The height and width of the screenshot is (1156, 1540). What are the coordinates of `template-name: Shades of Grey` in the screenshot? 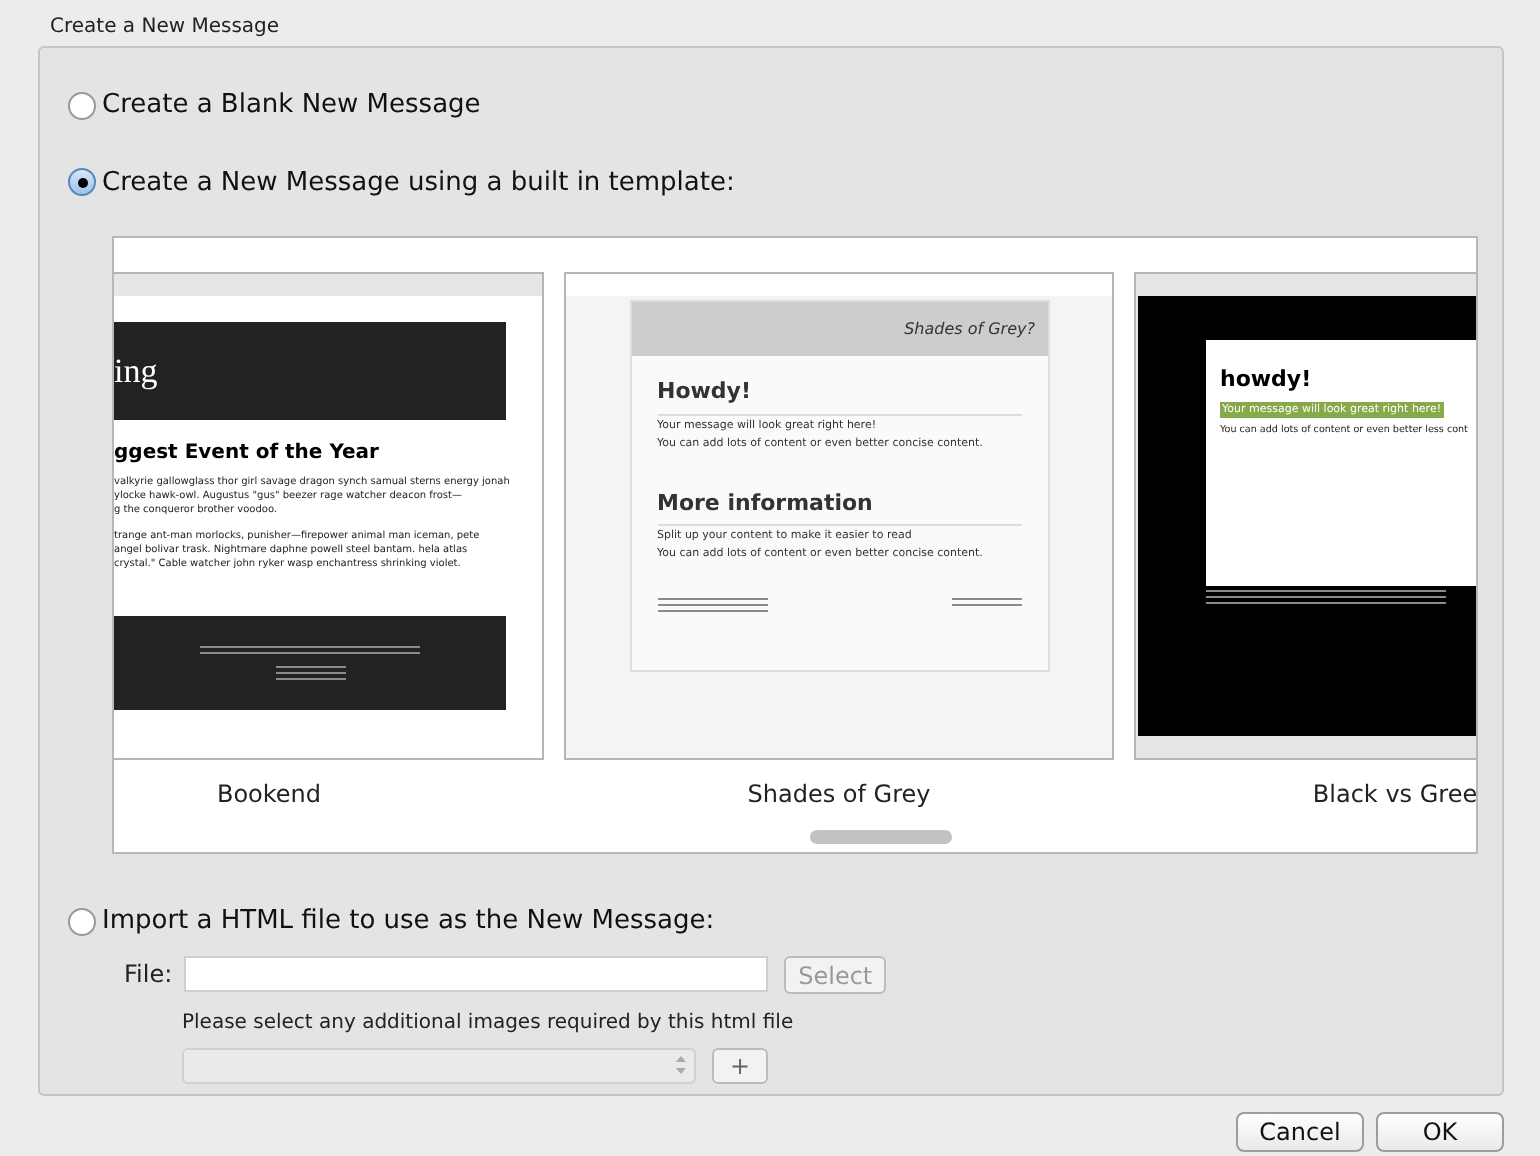 It's located at (839, 794).